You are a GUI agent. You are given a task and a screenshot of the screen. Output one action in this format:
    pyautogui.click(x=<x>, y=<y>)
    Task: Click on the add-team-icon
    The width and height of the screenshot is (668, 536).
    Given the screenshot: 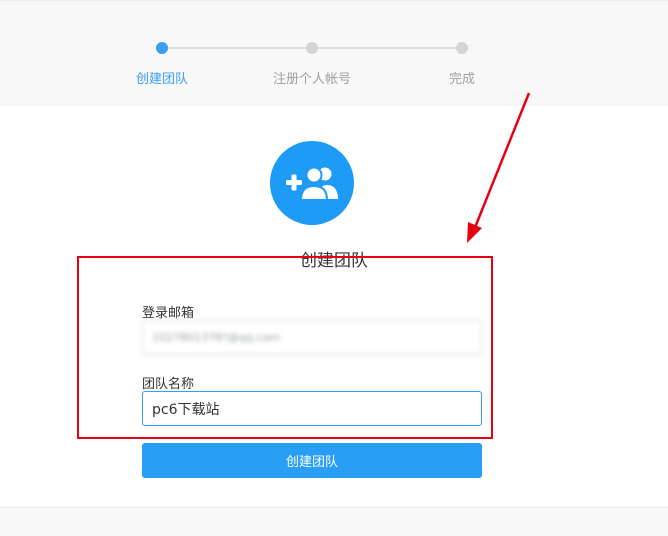 What is the action you would take?
    pyautogui.click(x=312, y=183)
    